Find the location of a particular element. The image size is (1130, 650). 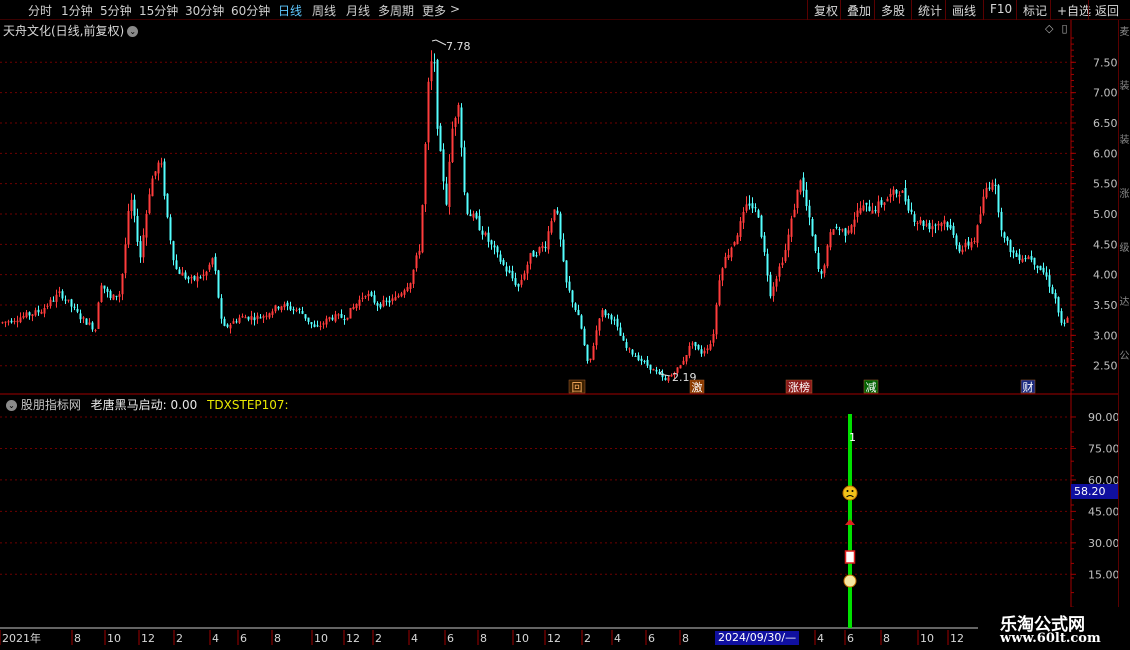

sad-face-eye is located at coordinates (847, 491).